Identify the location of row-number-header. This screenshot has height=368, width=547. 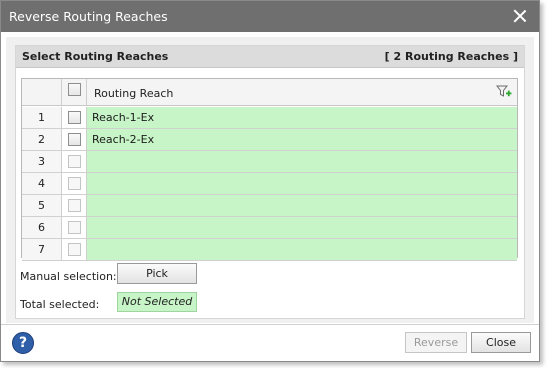
(42, 92).